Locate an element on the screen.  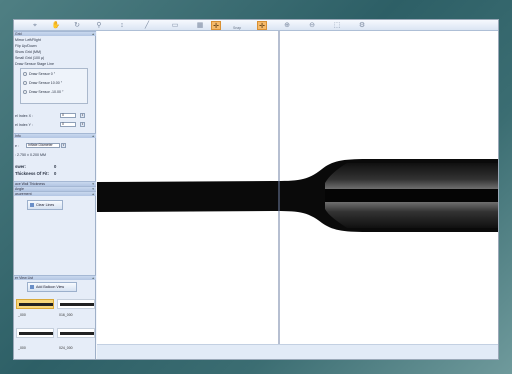
snap-tool-icon: ✛ is located at coordinates (216, 25).